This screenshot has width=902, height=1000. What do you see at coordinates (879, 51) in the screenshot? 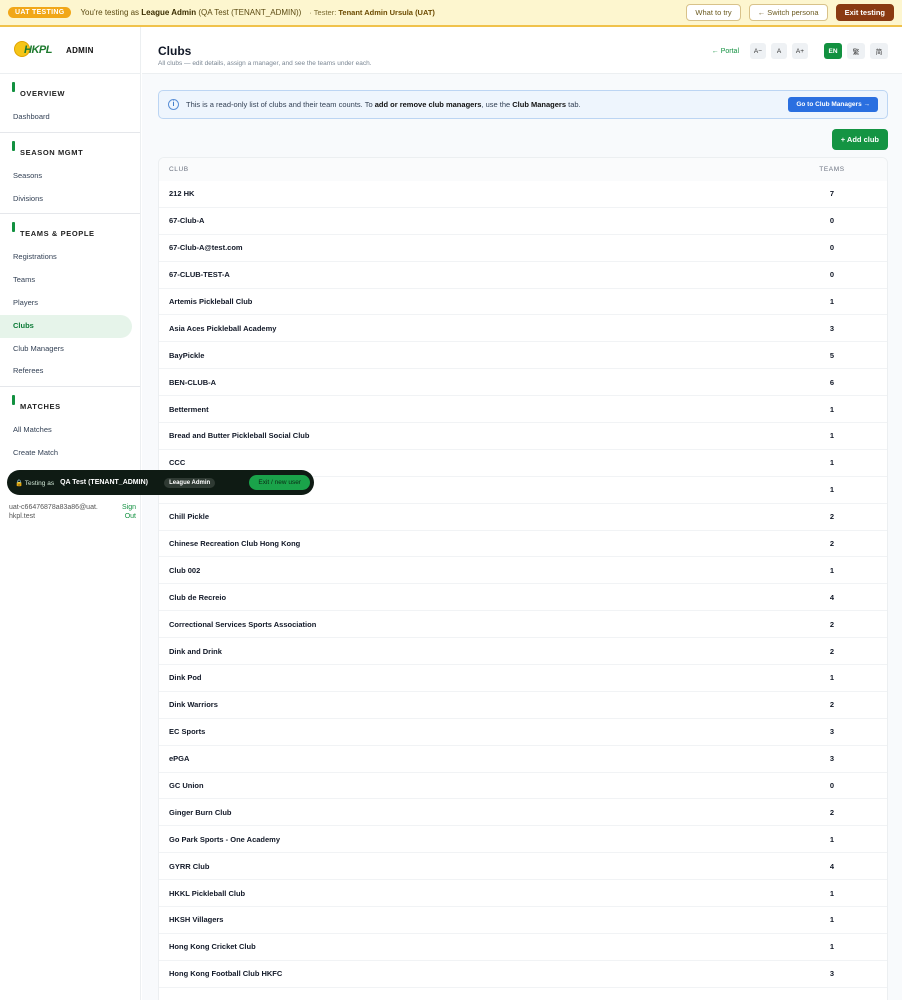
I see `lang-simplified-button: 简` at bounding box center [879, 51].